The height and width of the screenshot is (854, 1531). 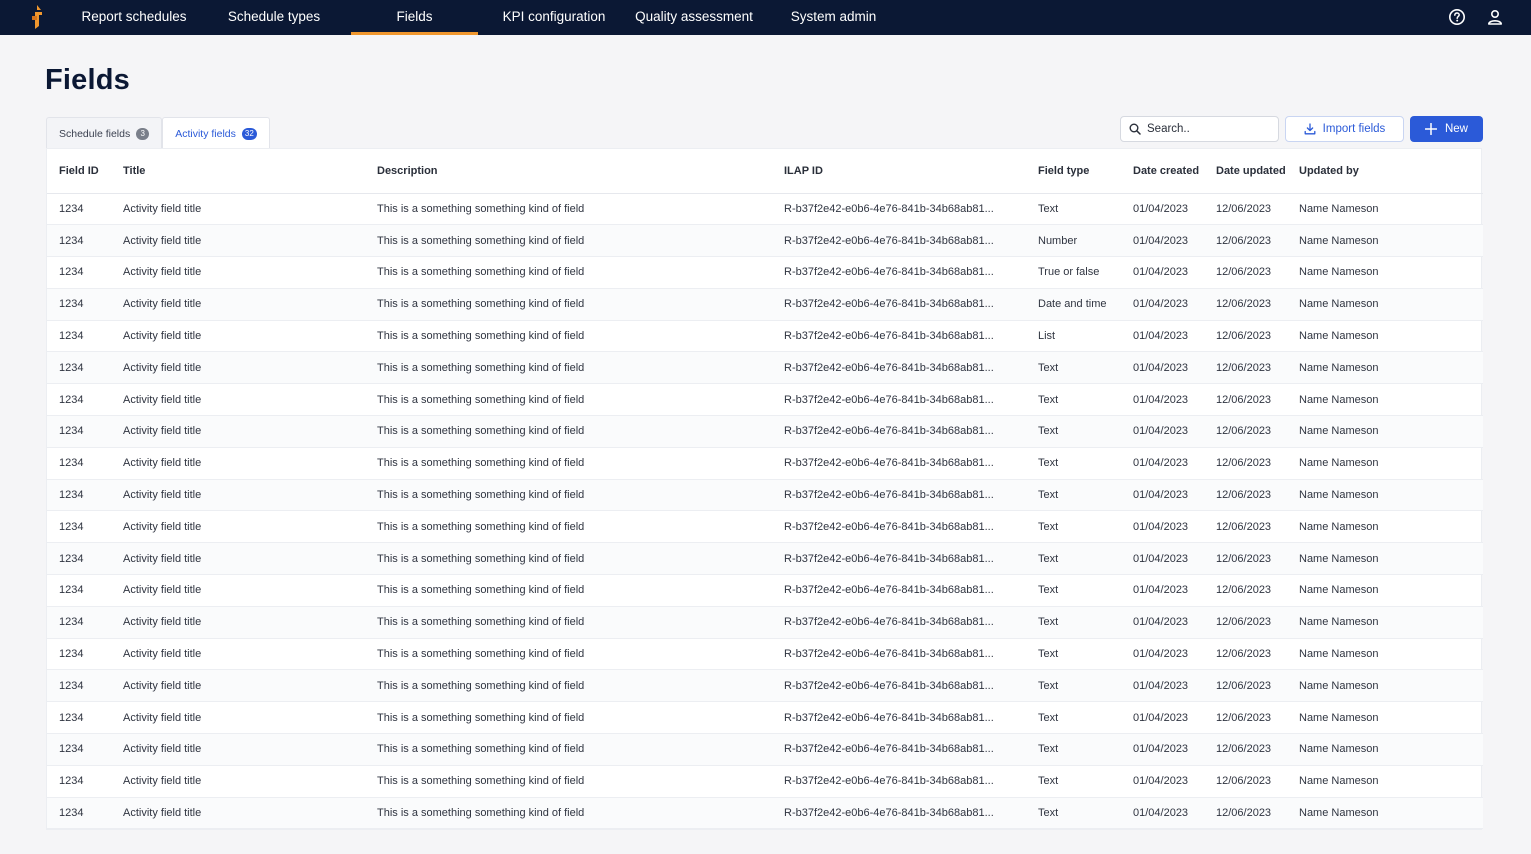 I want to click on nav-schedule-types: Schedule types, so click(x=274, y=17).